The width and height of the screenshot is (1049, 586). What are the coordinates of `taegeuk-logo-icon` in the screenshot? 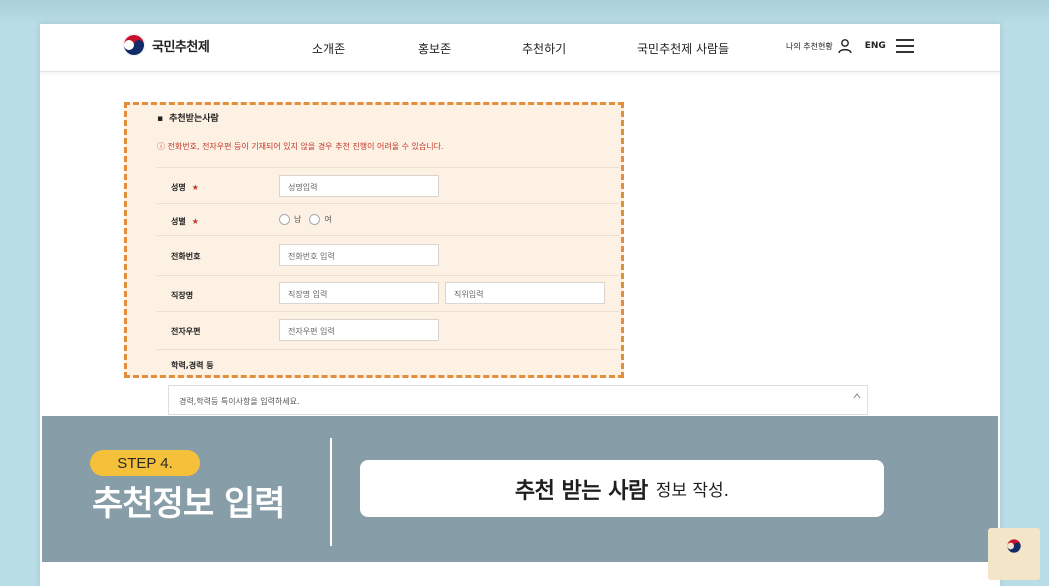 It's located at (134, 45).